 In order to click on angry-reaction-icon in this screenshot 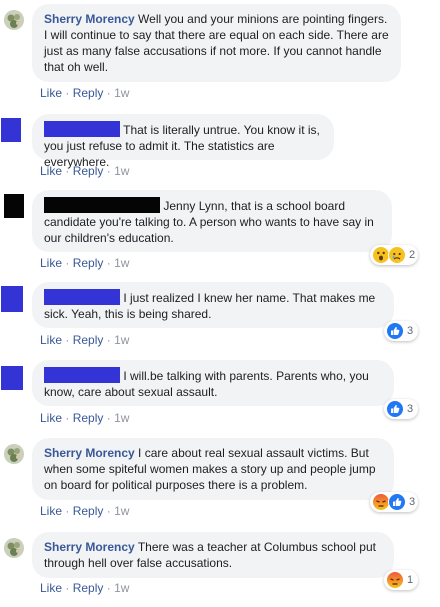, I will do `click(395, 580)`.